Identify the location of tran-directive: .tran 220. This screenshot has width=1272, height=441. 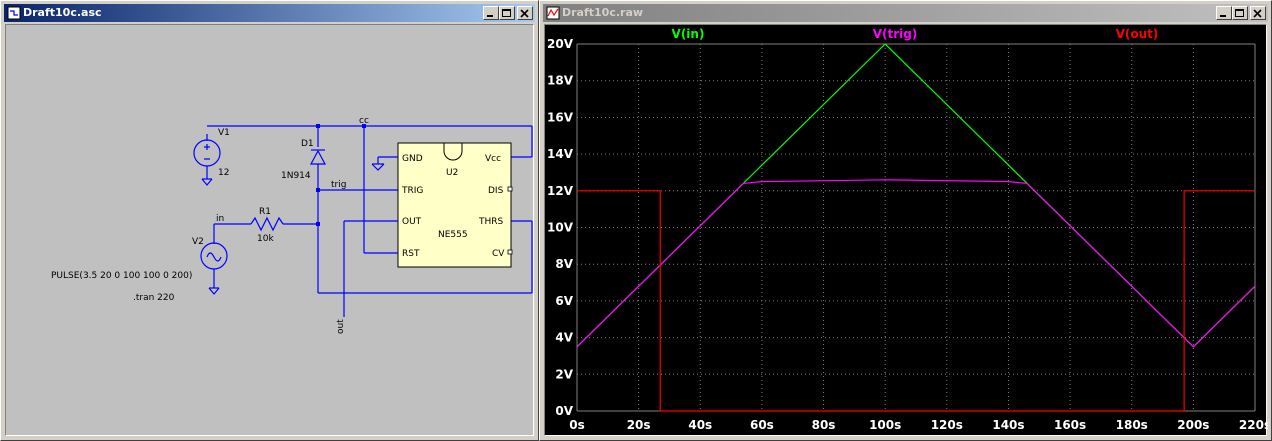
(154, 298).